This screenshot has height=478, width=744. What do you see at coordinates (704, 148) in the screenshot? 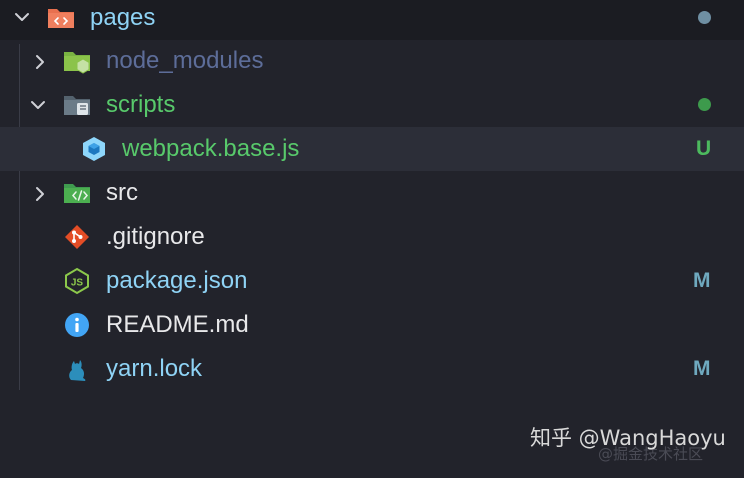
I see `git-status-untracked: U` at bounding box center [704, 148].